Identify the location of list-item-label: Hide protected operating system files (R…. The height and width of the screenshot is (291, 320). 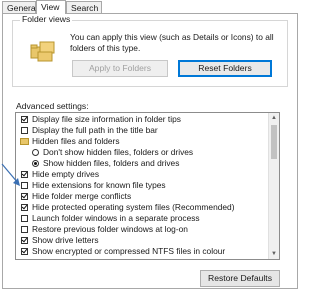
(133, 207).